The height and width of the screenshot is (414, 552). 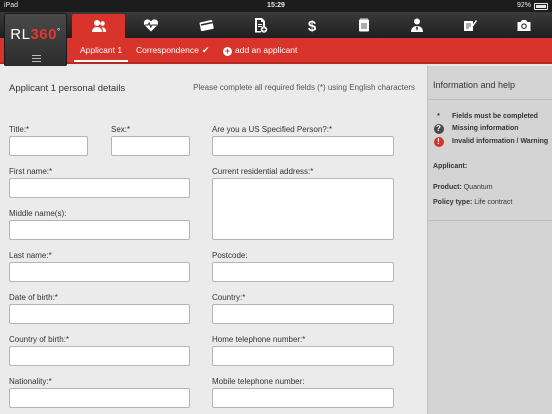 What do you see at coordinates (303, 356) in the screenshot?
I see `home-phone-field` at bounding box center [303, 356].